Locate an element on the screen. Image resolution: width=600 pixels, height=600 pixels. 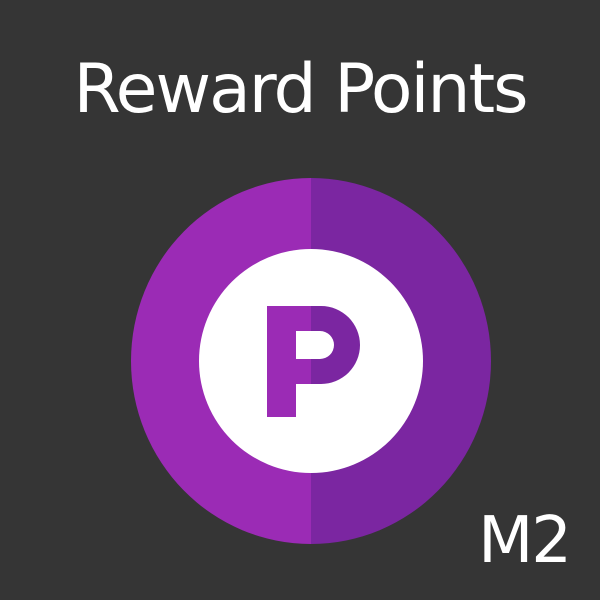
page-title: Reward Points is located at coordinates (300, 89).